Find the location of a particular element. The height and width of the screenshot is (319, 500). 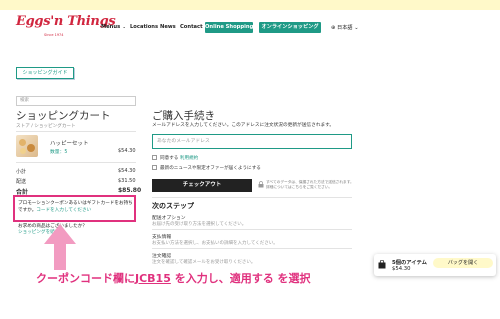

subtotal-label: 小計 is located at coordinates (21, 172).